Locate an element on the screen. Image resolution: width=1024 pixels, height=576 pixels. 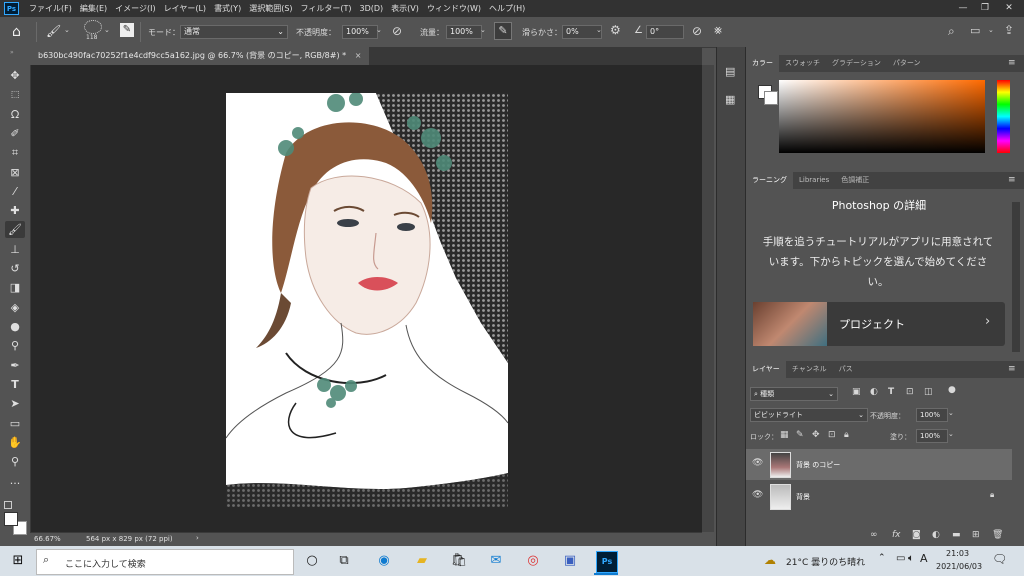
hue-slider is located at coordinates (1003, 116).